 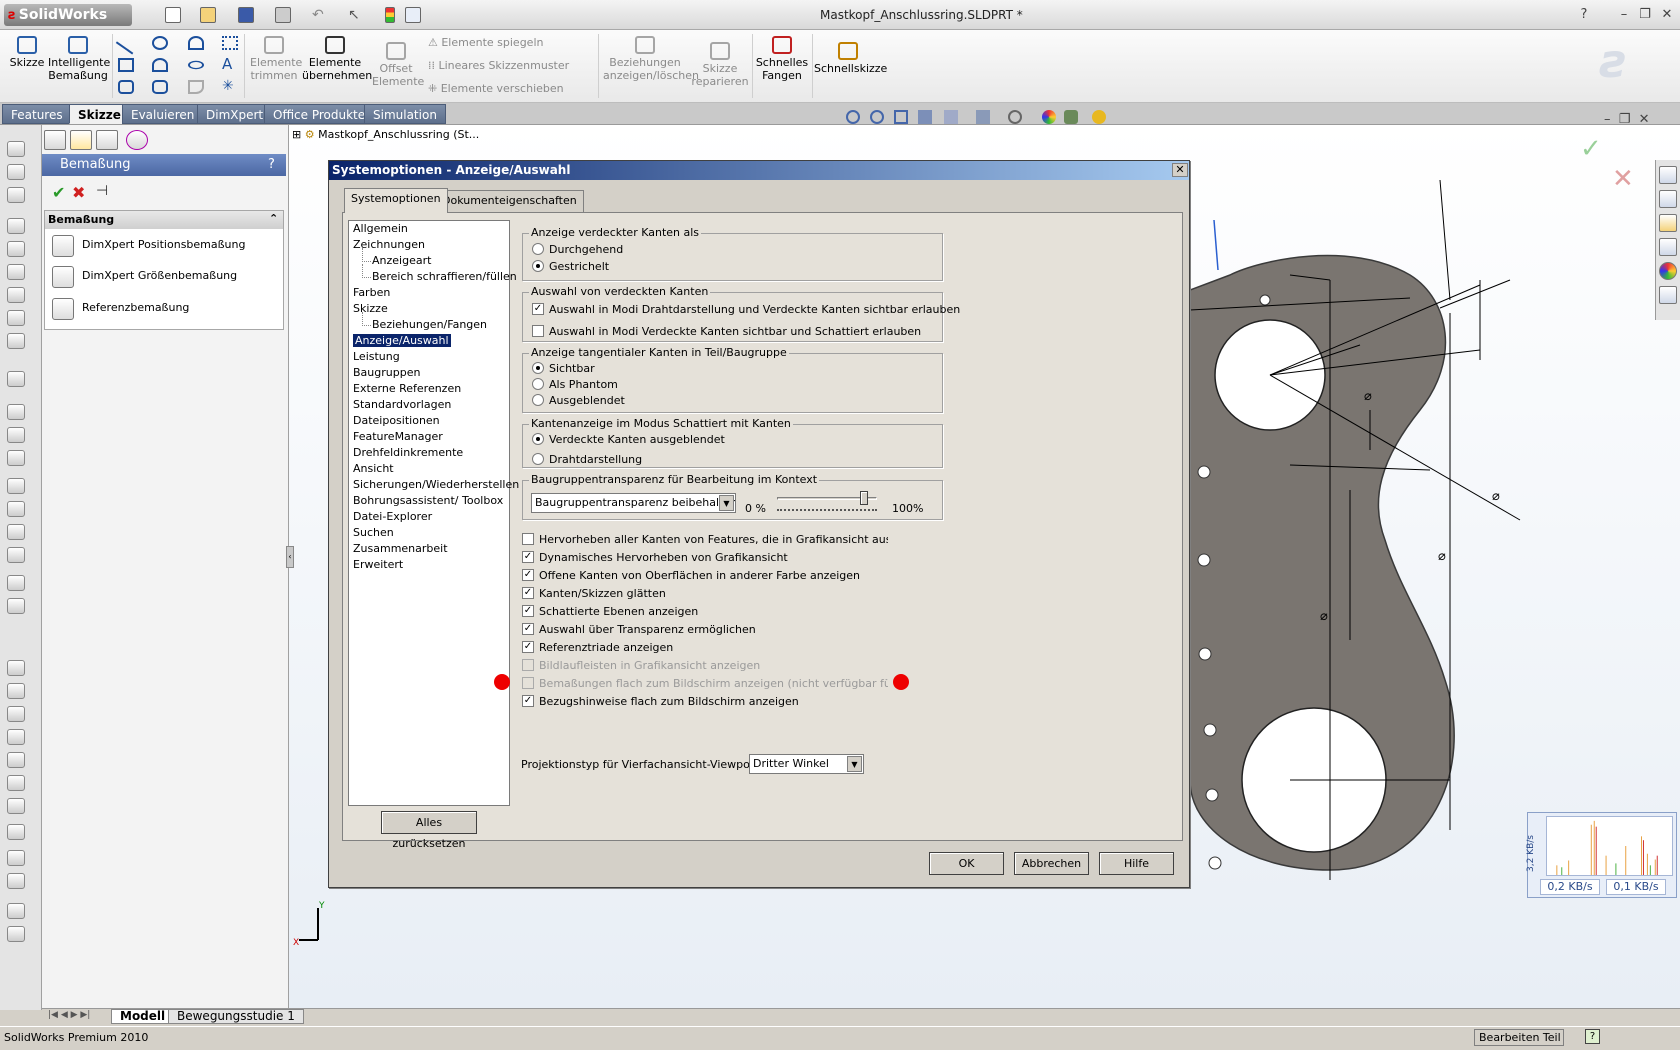 I want to click on appearance-icon, so click(x=1049, y=117).